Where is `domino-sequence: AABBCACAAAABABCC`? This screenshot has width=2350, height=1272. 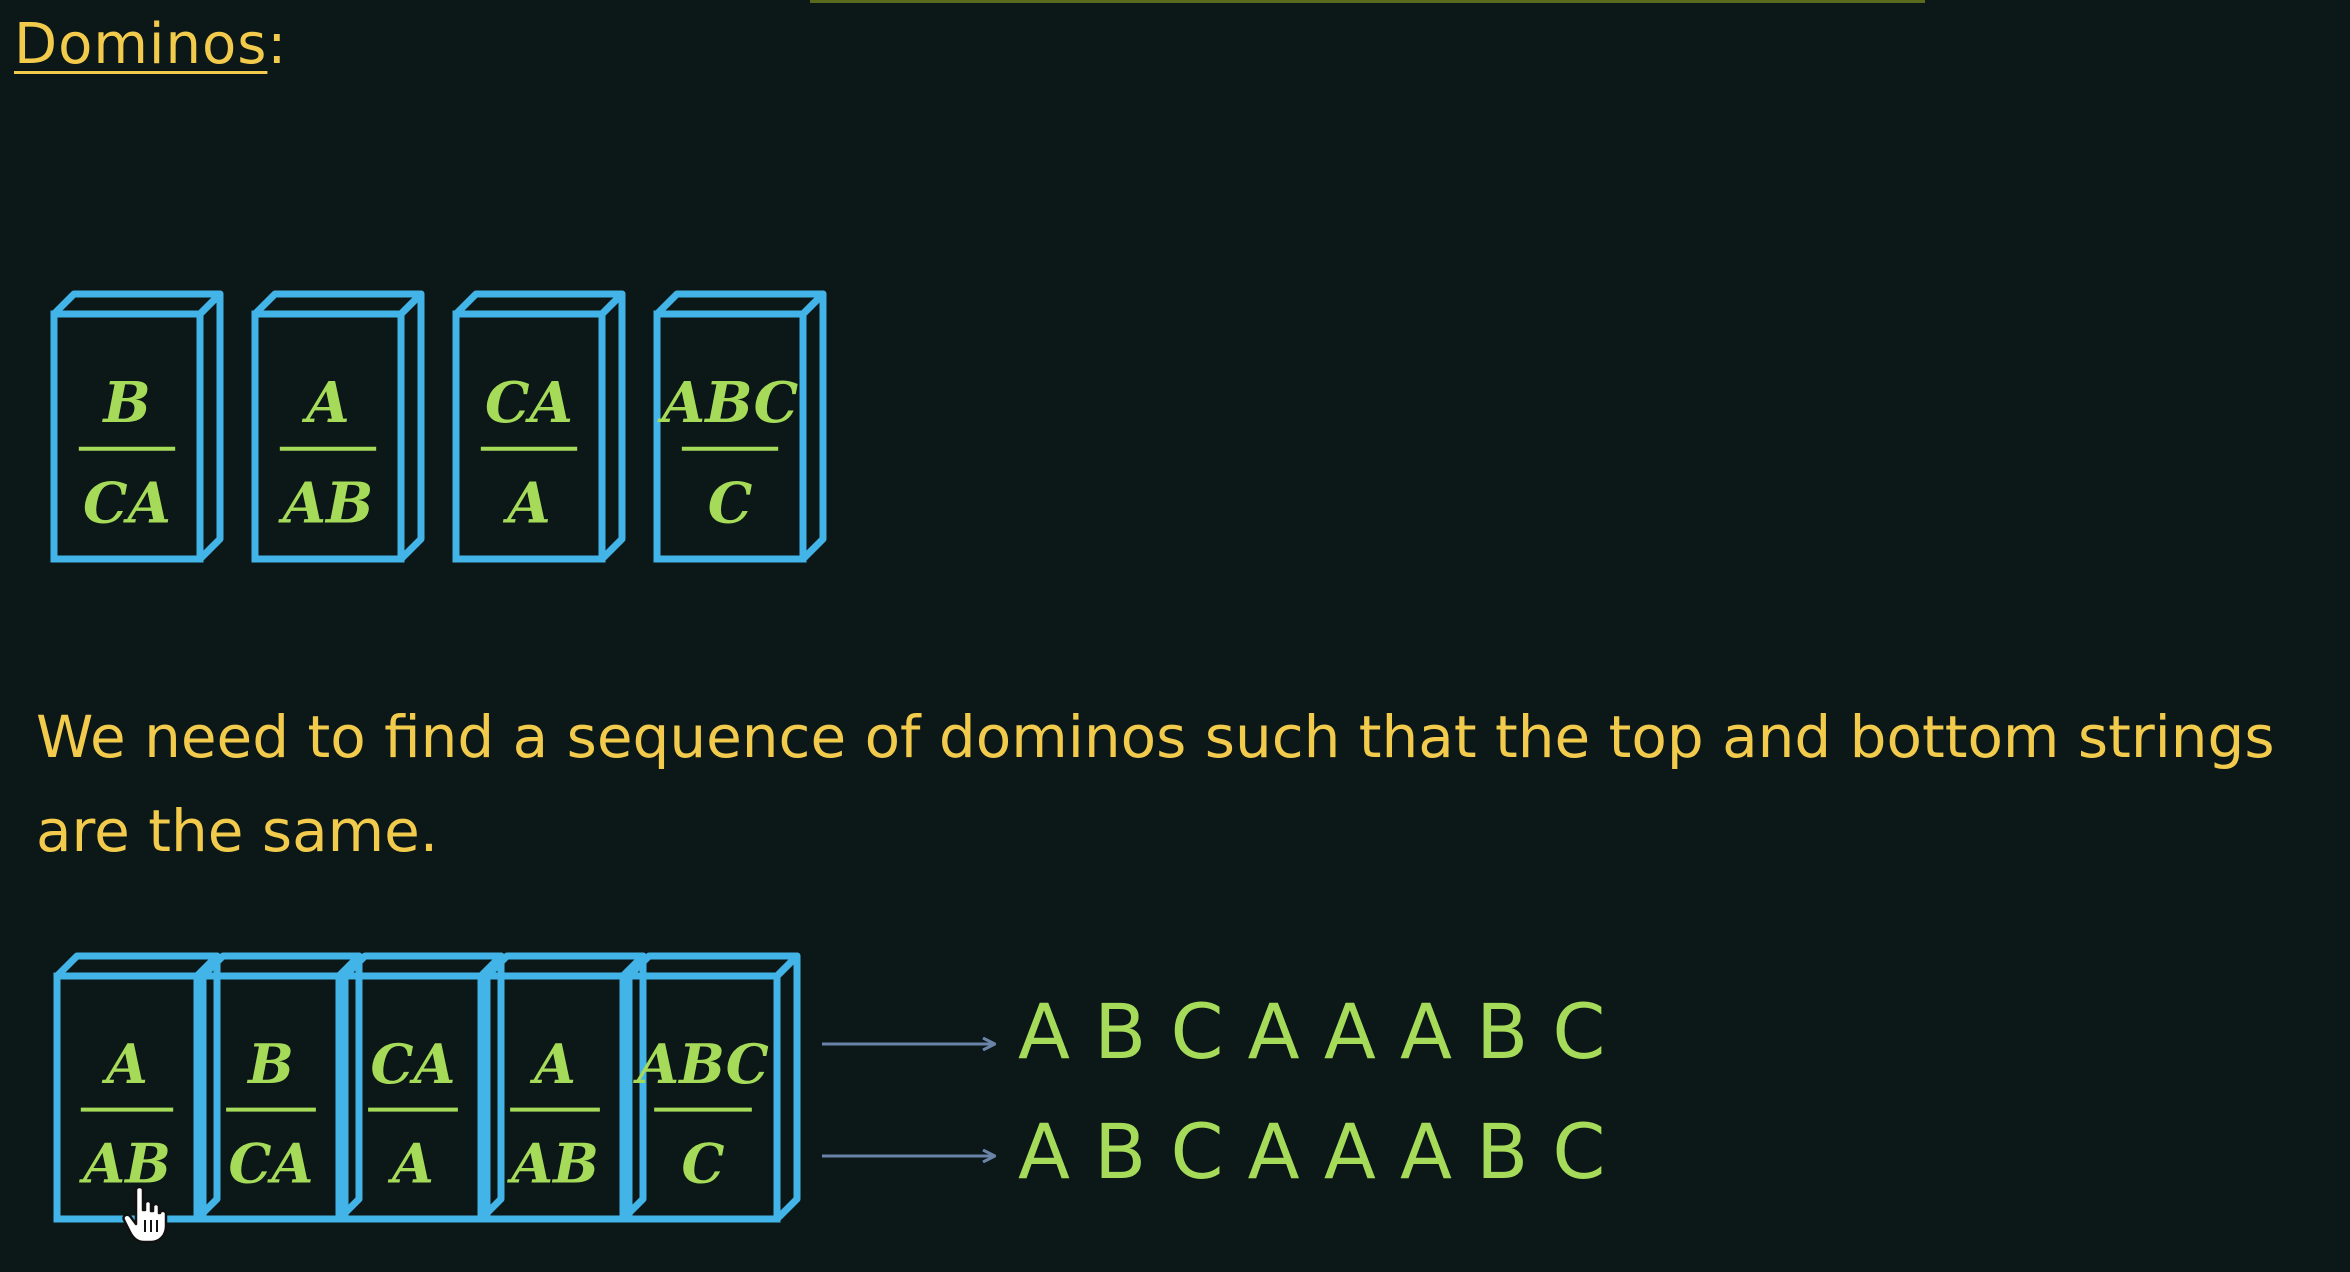 domino-sequence: AABBCACAAAABABCC is located at coordinates (427, 1087).